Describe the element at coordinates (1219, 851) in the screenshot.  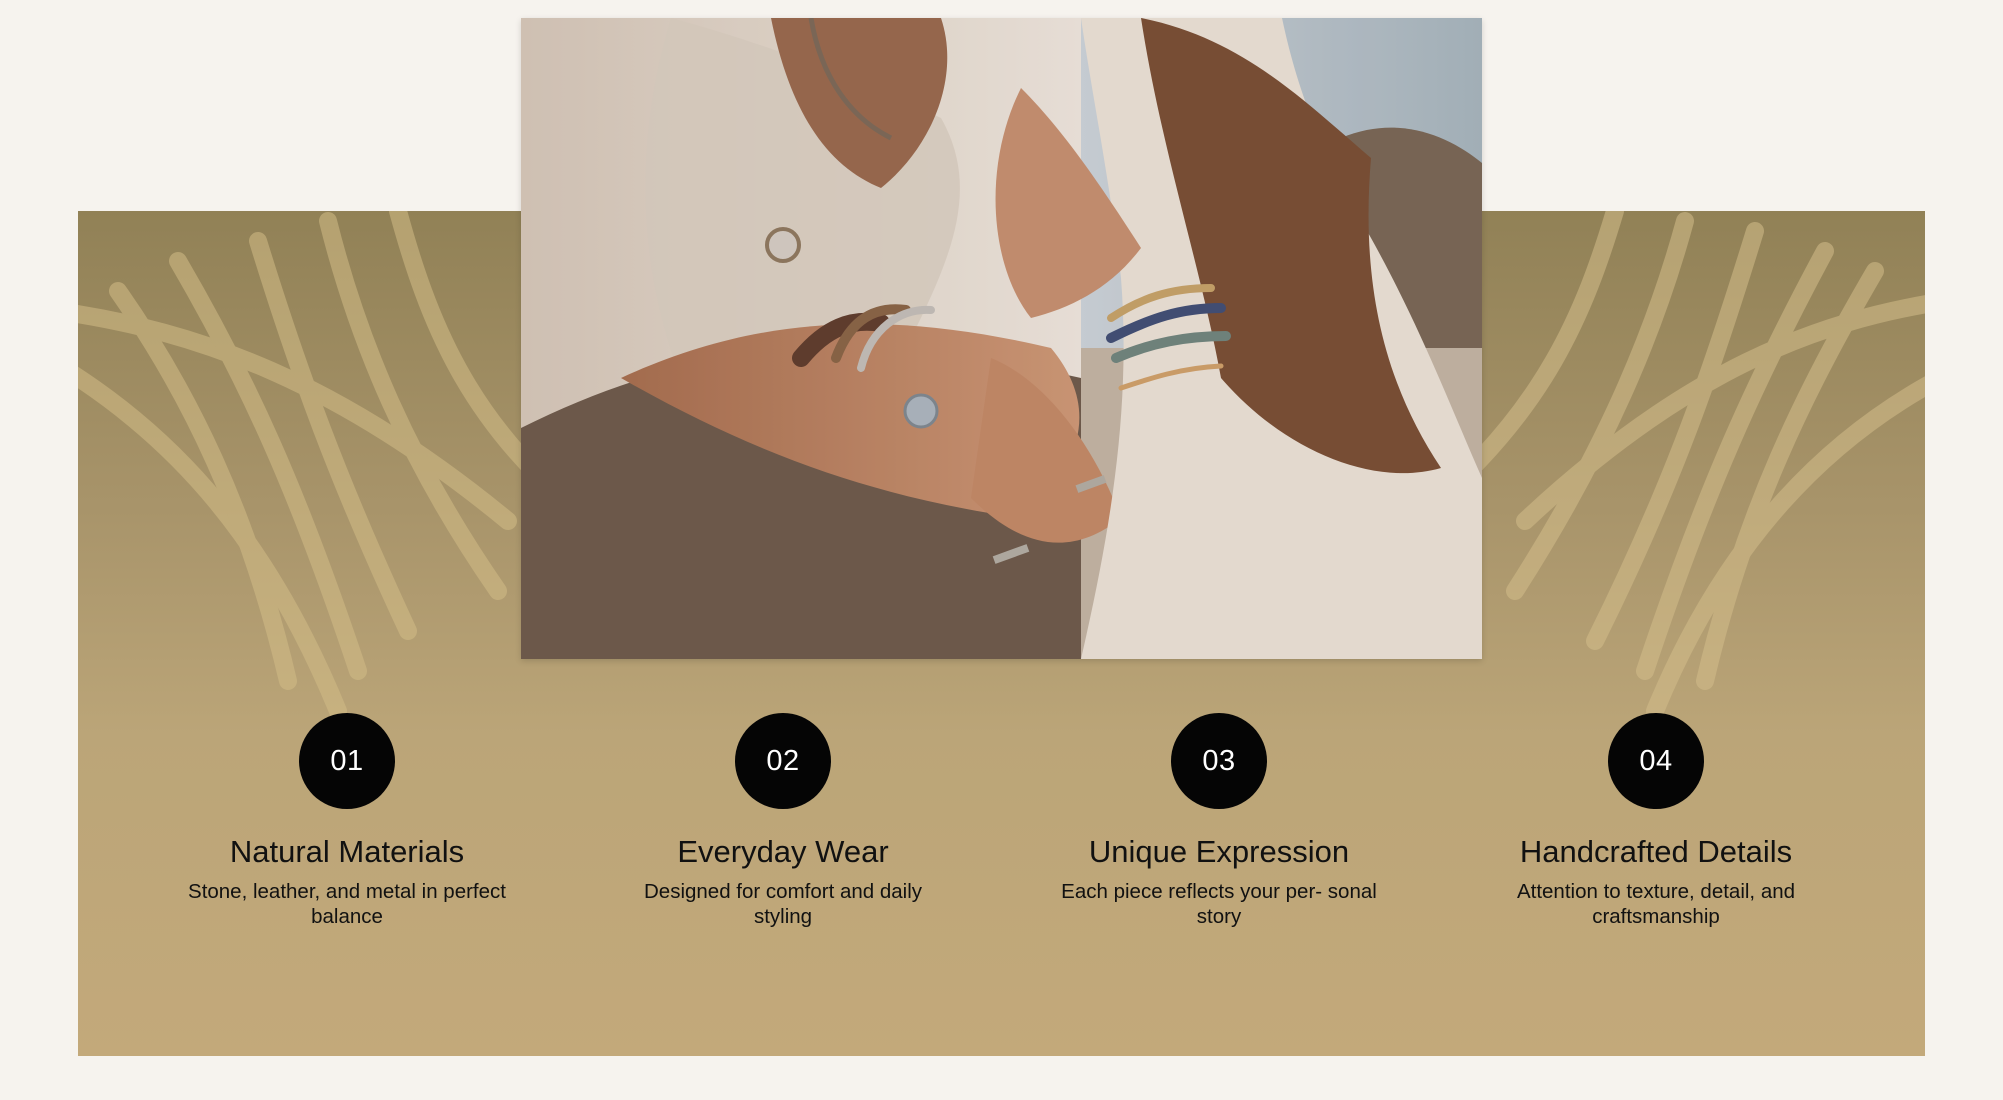
I see `feature-title: Unique Expression` at that location.